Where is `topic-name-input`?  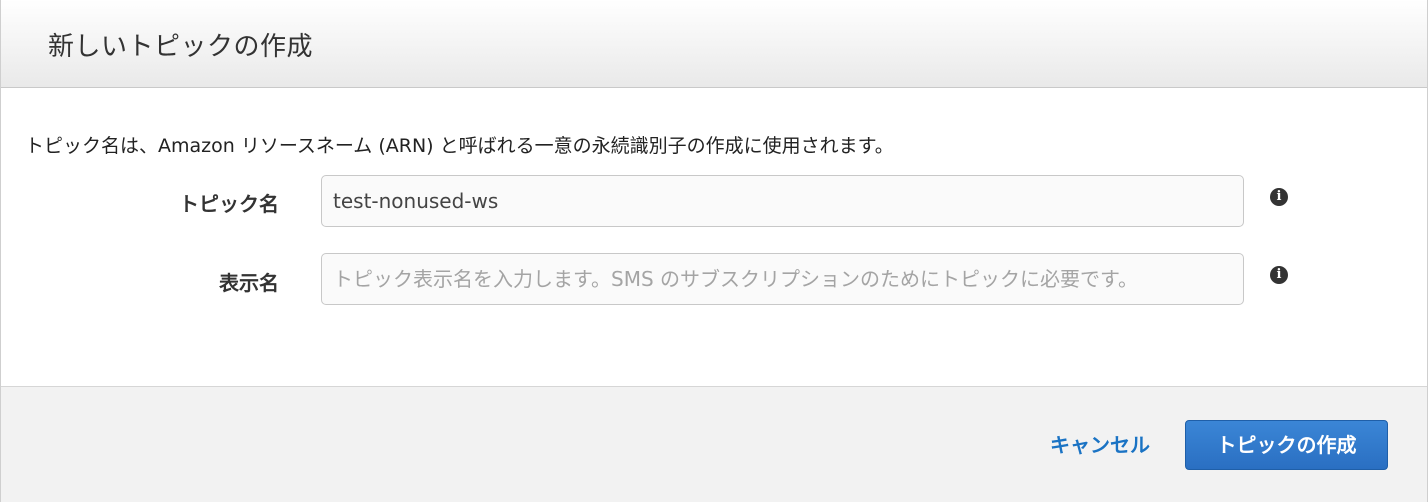
topic-name-input is located at coordinates (782, 201).